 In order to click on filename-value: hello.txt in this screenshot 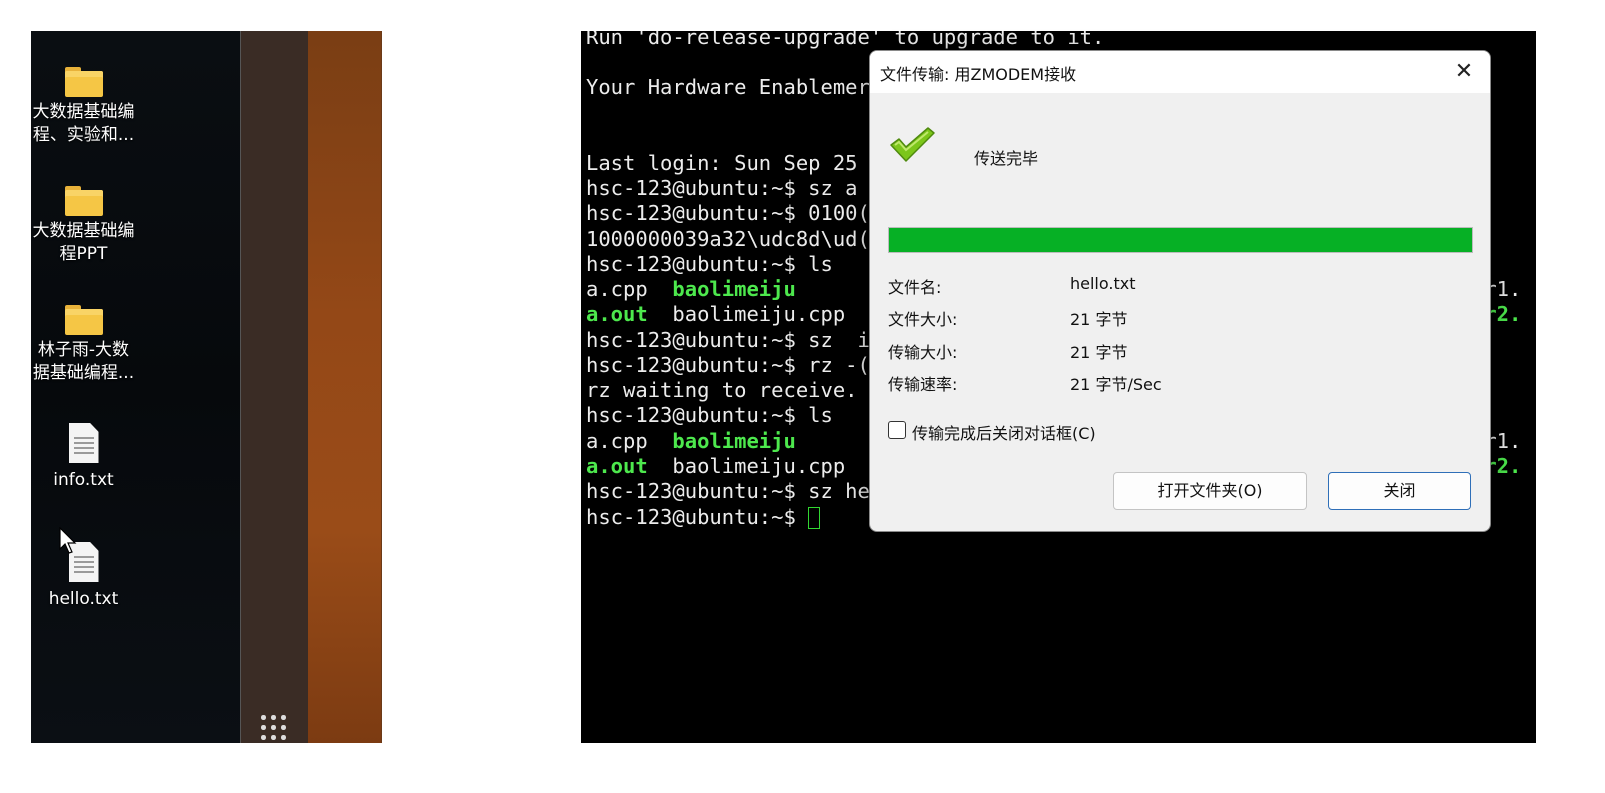, I will do `click(1103, 283)`.